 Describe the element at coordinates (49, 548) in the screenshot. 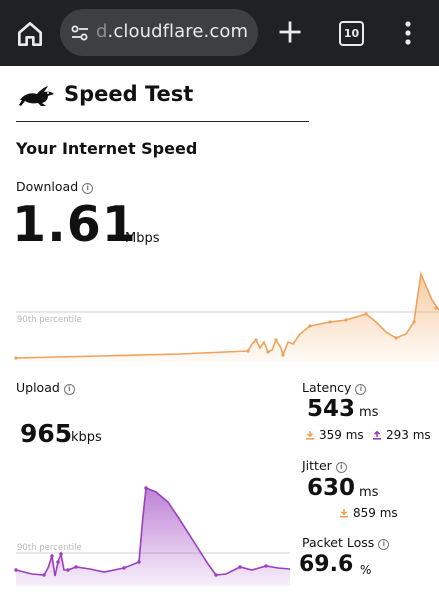

I see `upload-percentile-label: 90th percentile` at that location.